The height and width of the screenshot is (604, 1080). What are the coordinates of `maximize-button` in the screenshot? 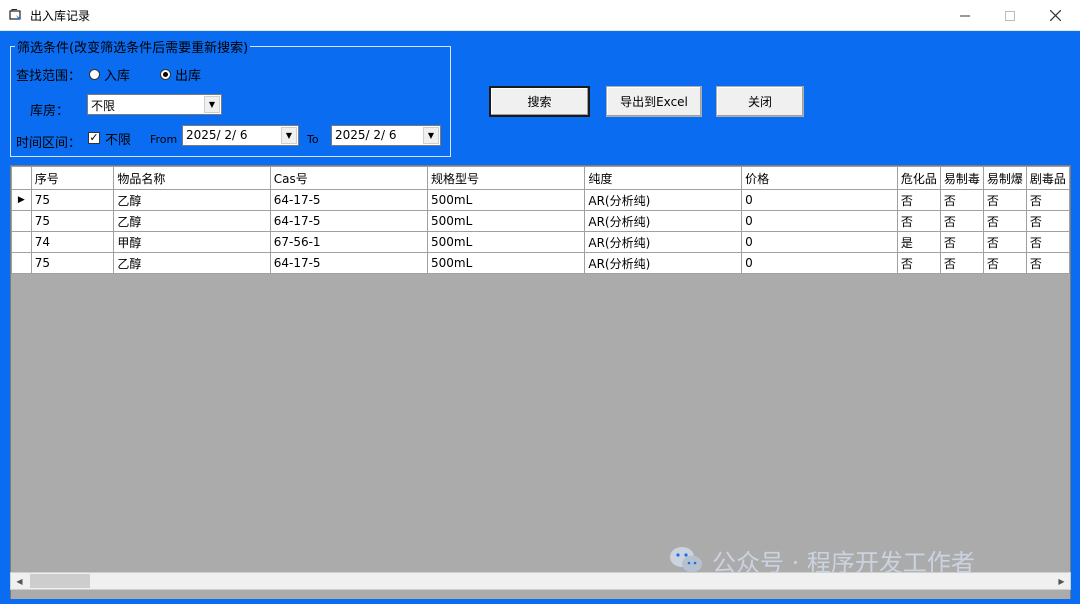 It's located at (1010, 15).